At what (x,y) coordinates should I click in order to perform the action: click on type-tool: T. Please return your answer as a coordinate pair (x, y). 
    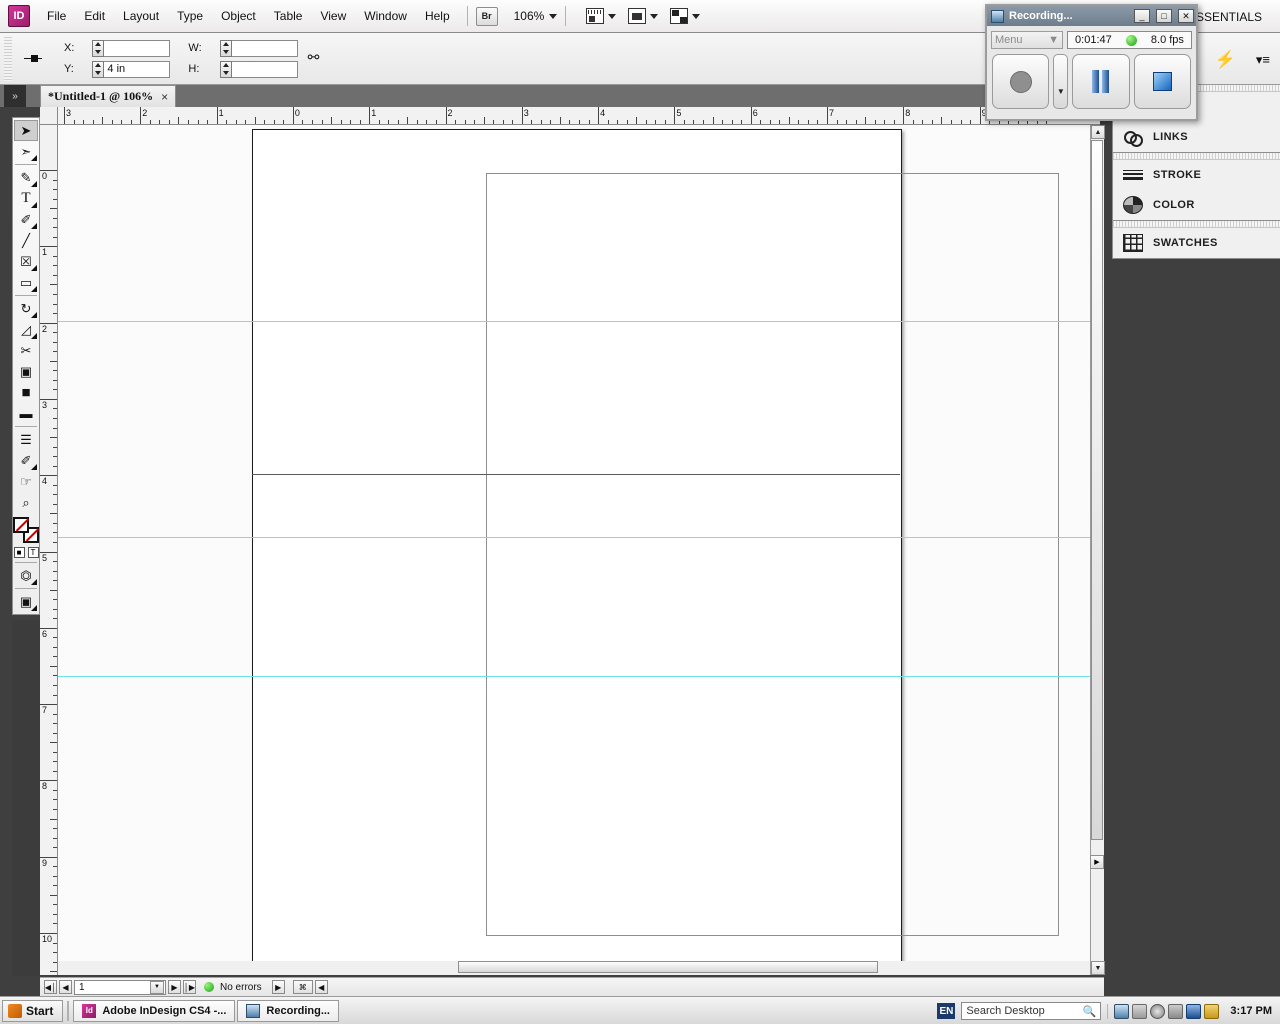
    Looking at the image, I should click on (26, 198).